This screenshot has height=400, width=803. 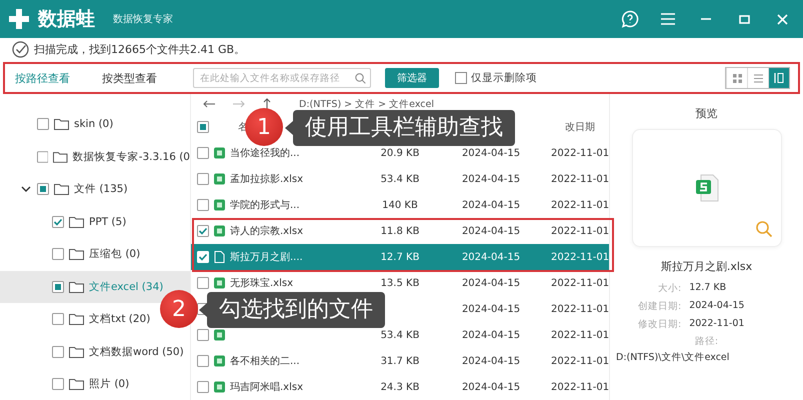 What do you see at coordinates (264, 127) in the screenshot?
I see `step-number-tooltip: 1` at bounding box center [264, 127].